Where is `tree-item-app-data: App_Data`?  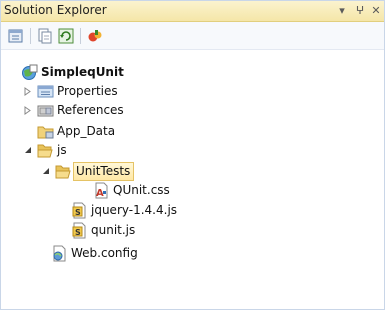
tree-item-app-data: App_Data is located at coordinates (76, 131).